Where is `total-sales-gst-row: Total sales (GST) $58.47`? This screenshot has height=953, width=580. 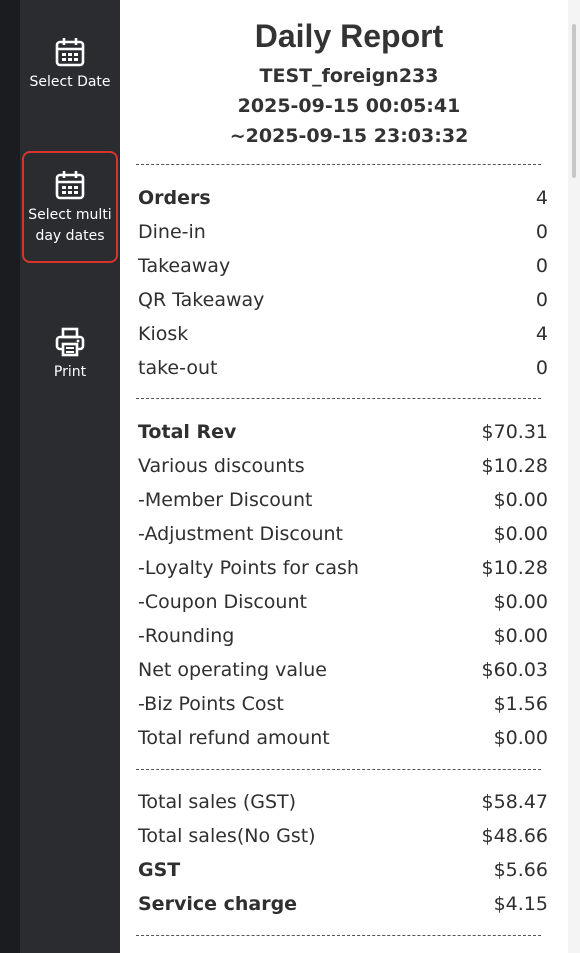
total-sales-gst-row: Total sales (GST) $58.47 is located at coordinates (343, 802).